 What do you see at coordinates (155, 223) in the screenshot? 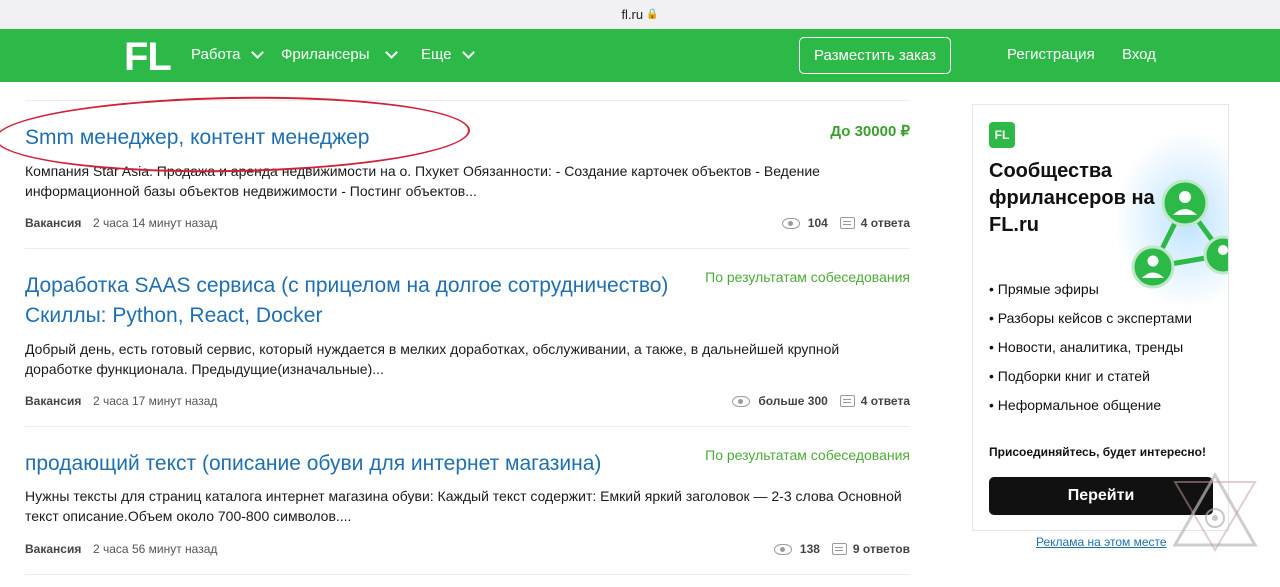
I see `job-time: 2 часа 14 минут назад` at bounding box center [155, 223].